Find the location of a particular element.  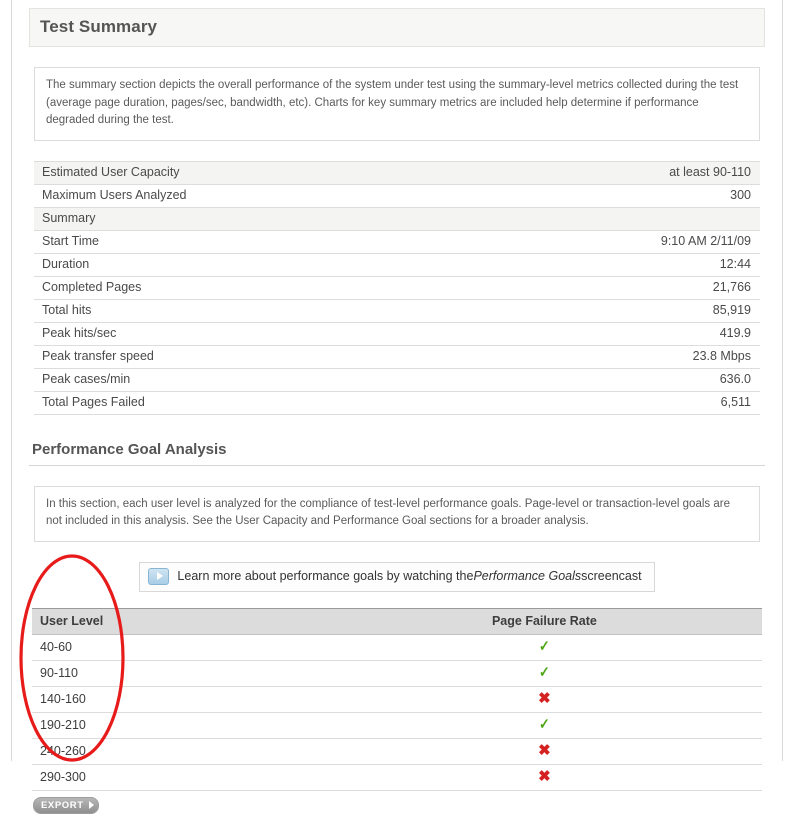

table-header-row: User Level Page Failure Rate is located at coordinates (397, 621).